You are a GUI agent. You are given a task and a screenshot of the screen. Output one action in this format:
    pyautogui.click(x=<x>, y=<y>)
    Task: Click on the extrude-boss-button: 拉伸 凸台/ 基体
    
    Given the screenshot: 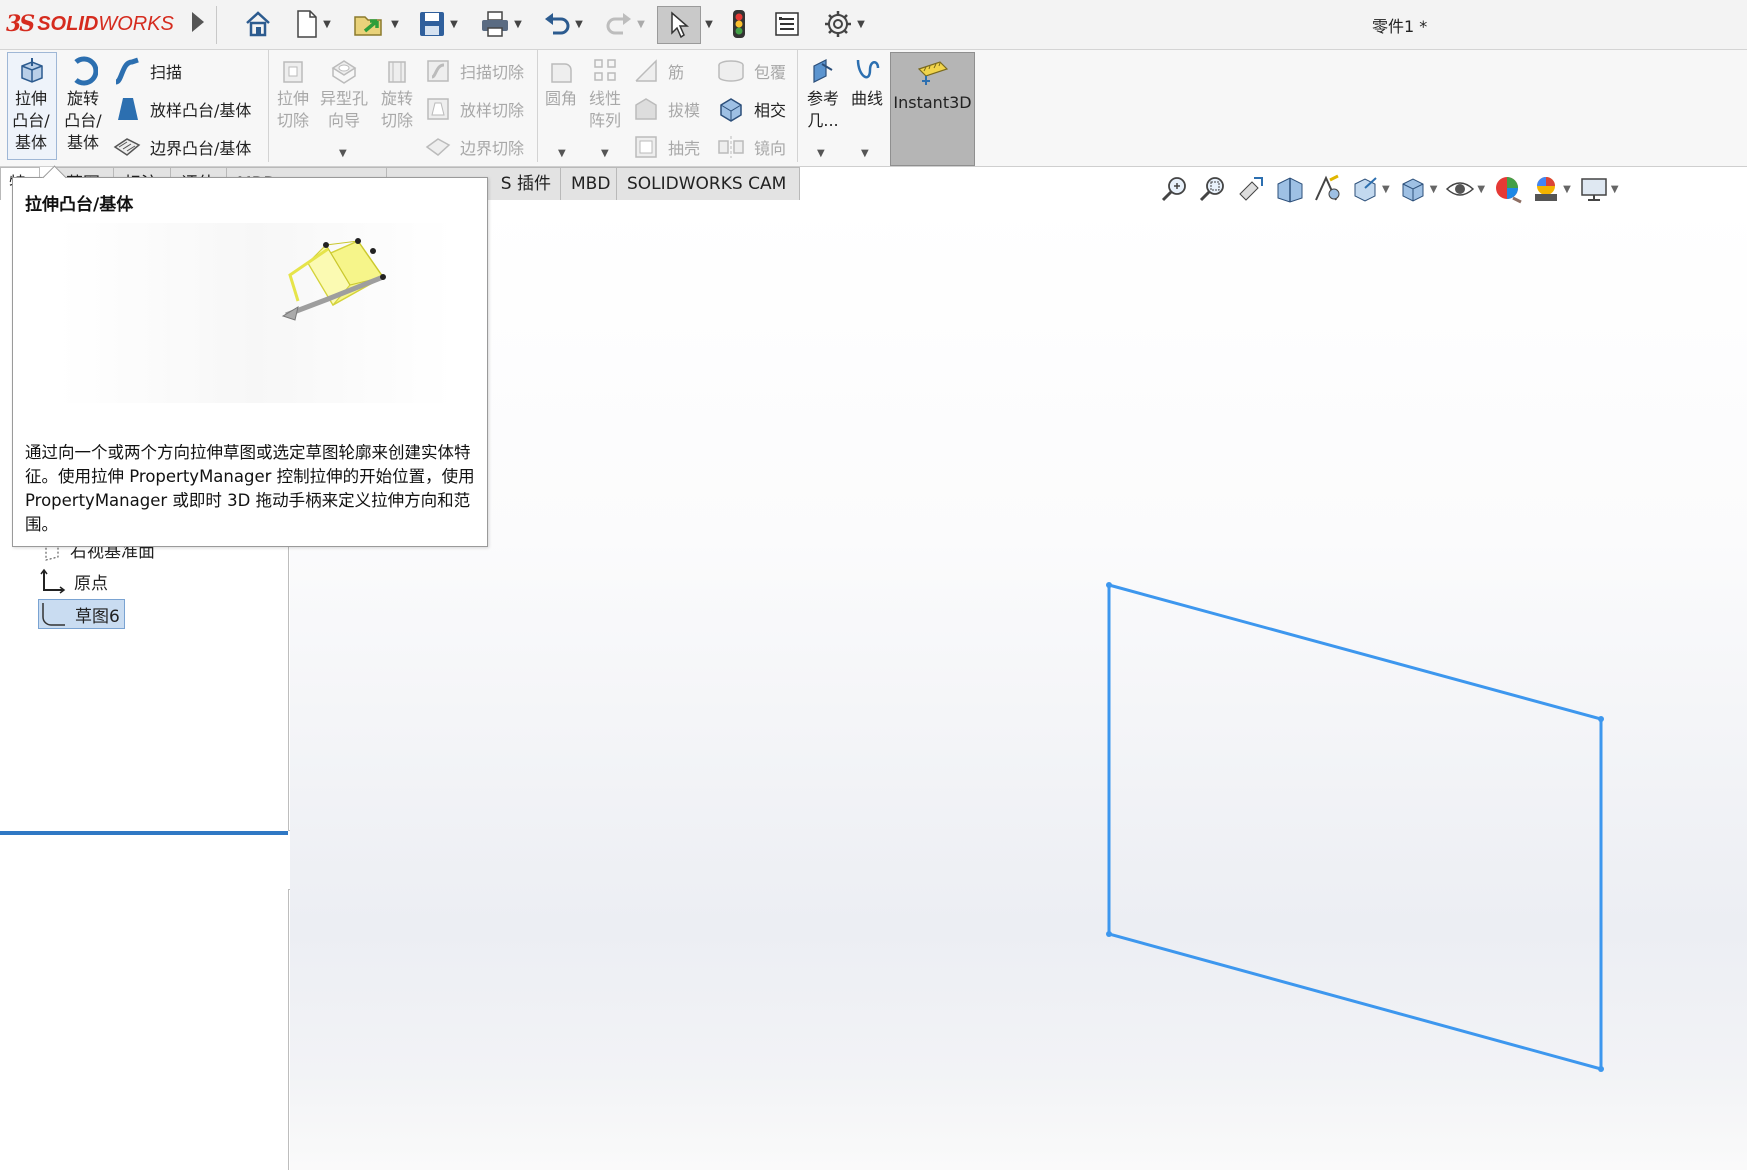 What is the action you would take?
    pyautogui.click(x=31, y=105)
    